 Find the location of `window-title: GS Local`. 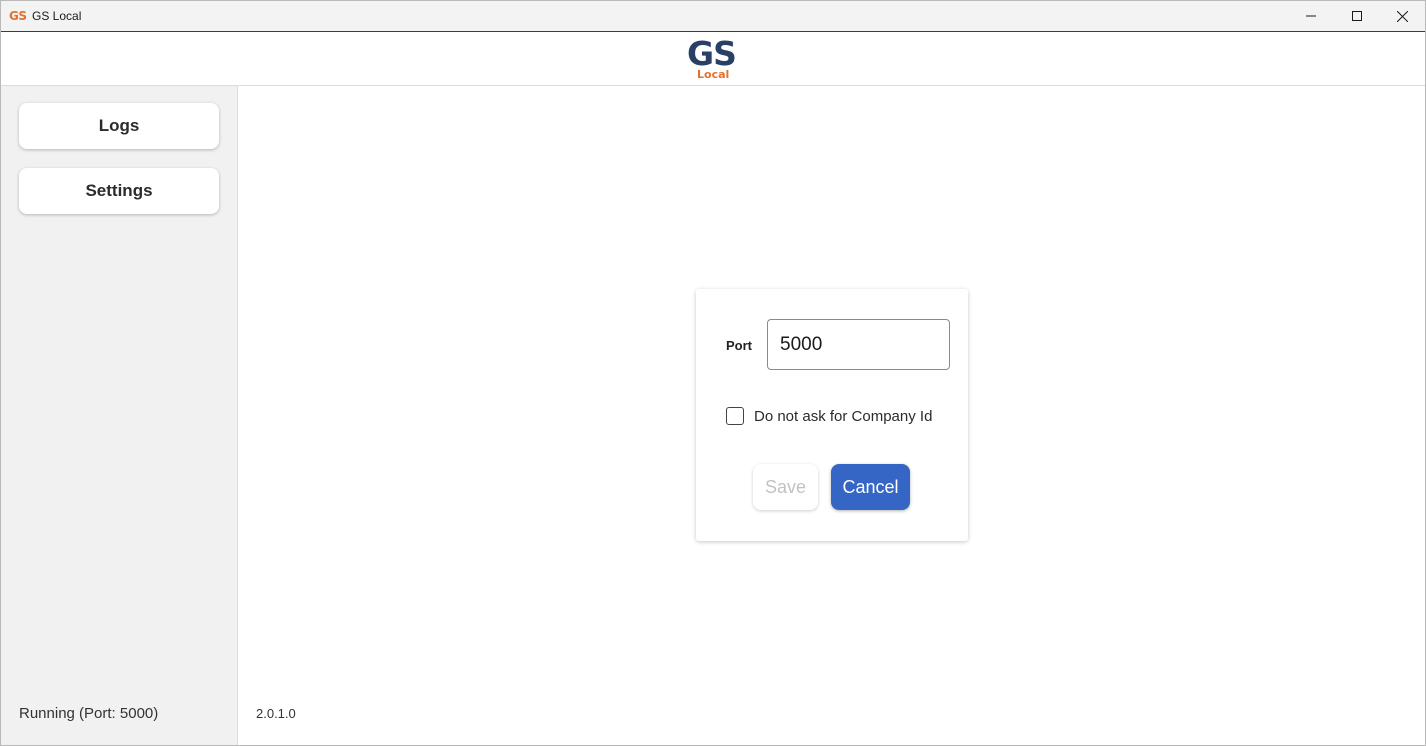

window-title: GS Local is located at coordinates (57, 16).